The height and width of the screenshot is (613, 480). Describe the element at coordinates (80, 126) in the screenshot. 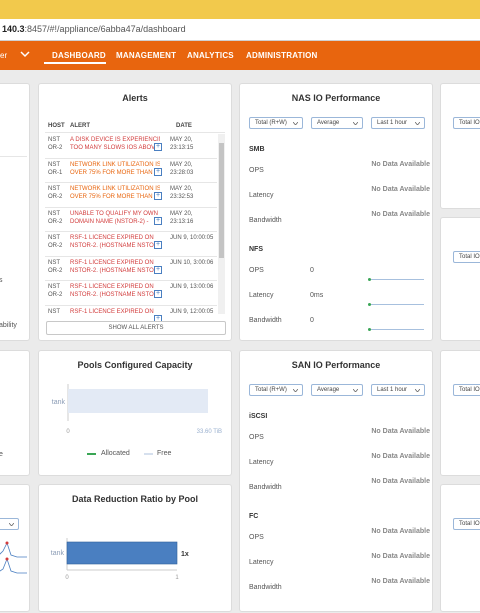

I see `column-header-alert: ALERT` at that location.